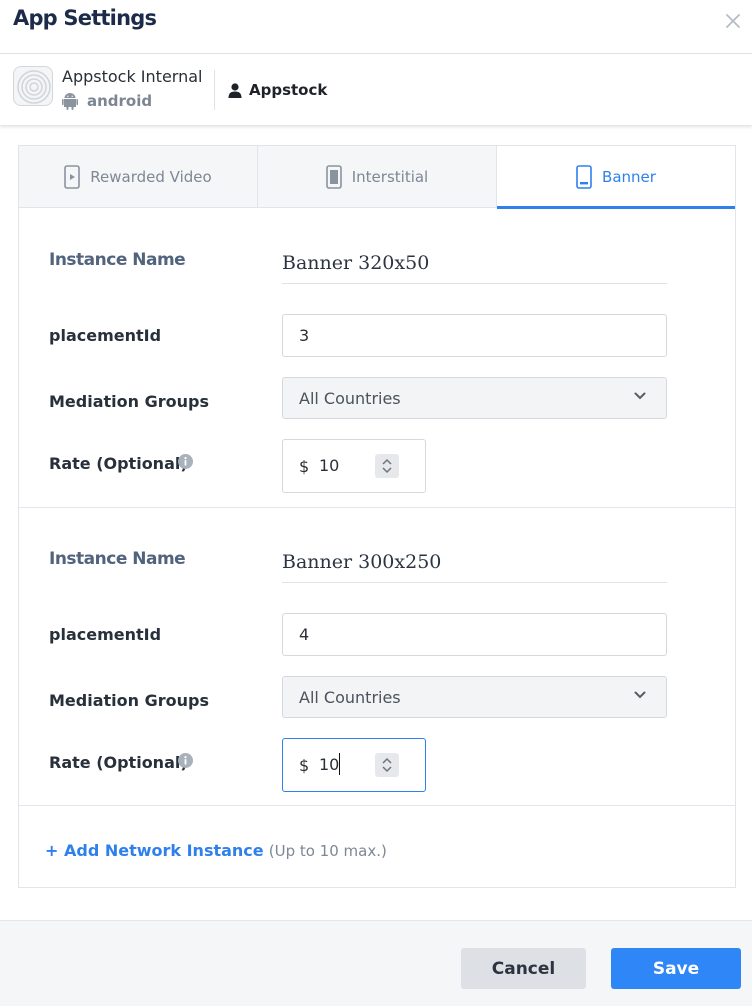  What do you see at coordinates (333, 176) in the screenshot?
I see `interstitial-icon` at bounding box center [333, 176].